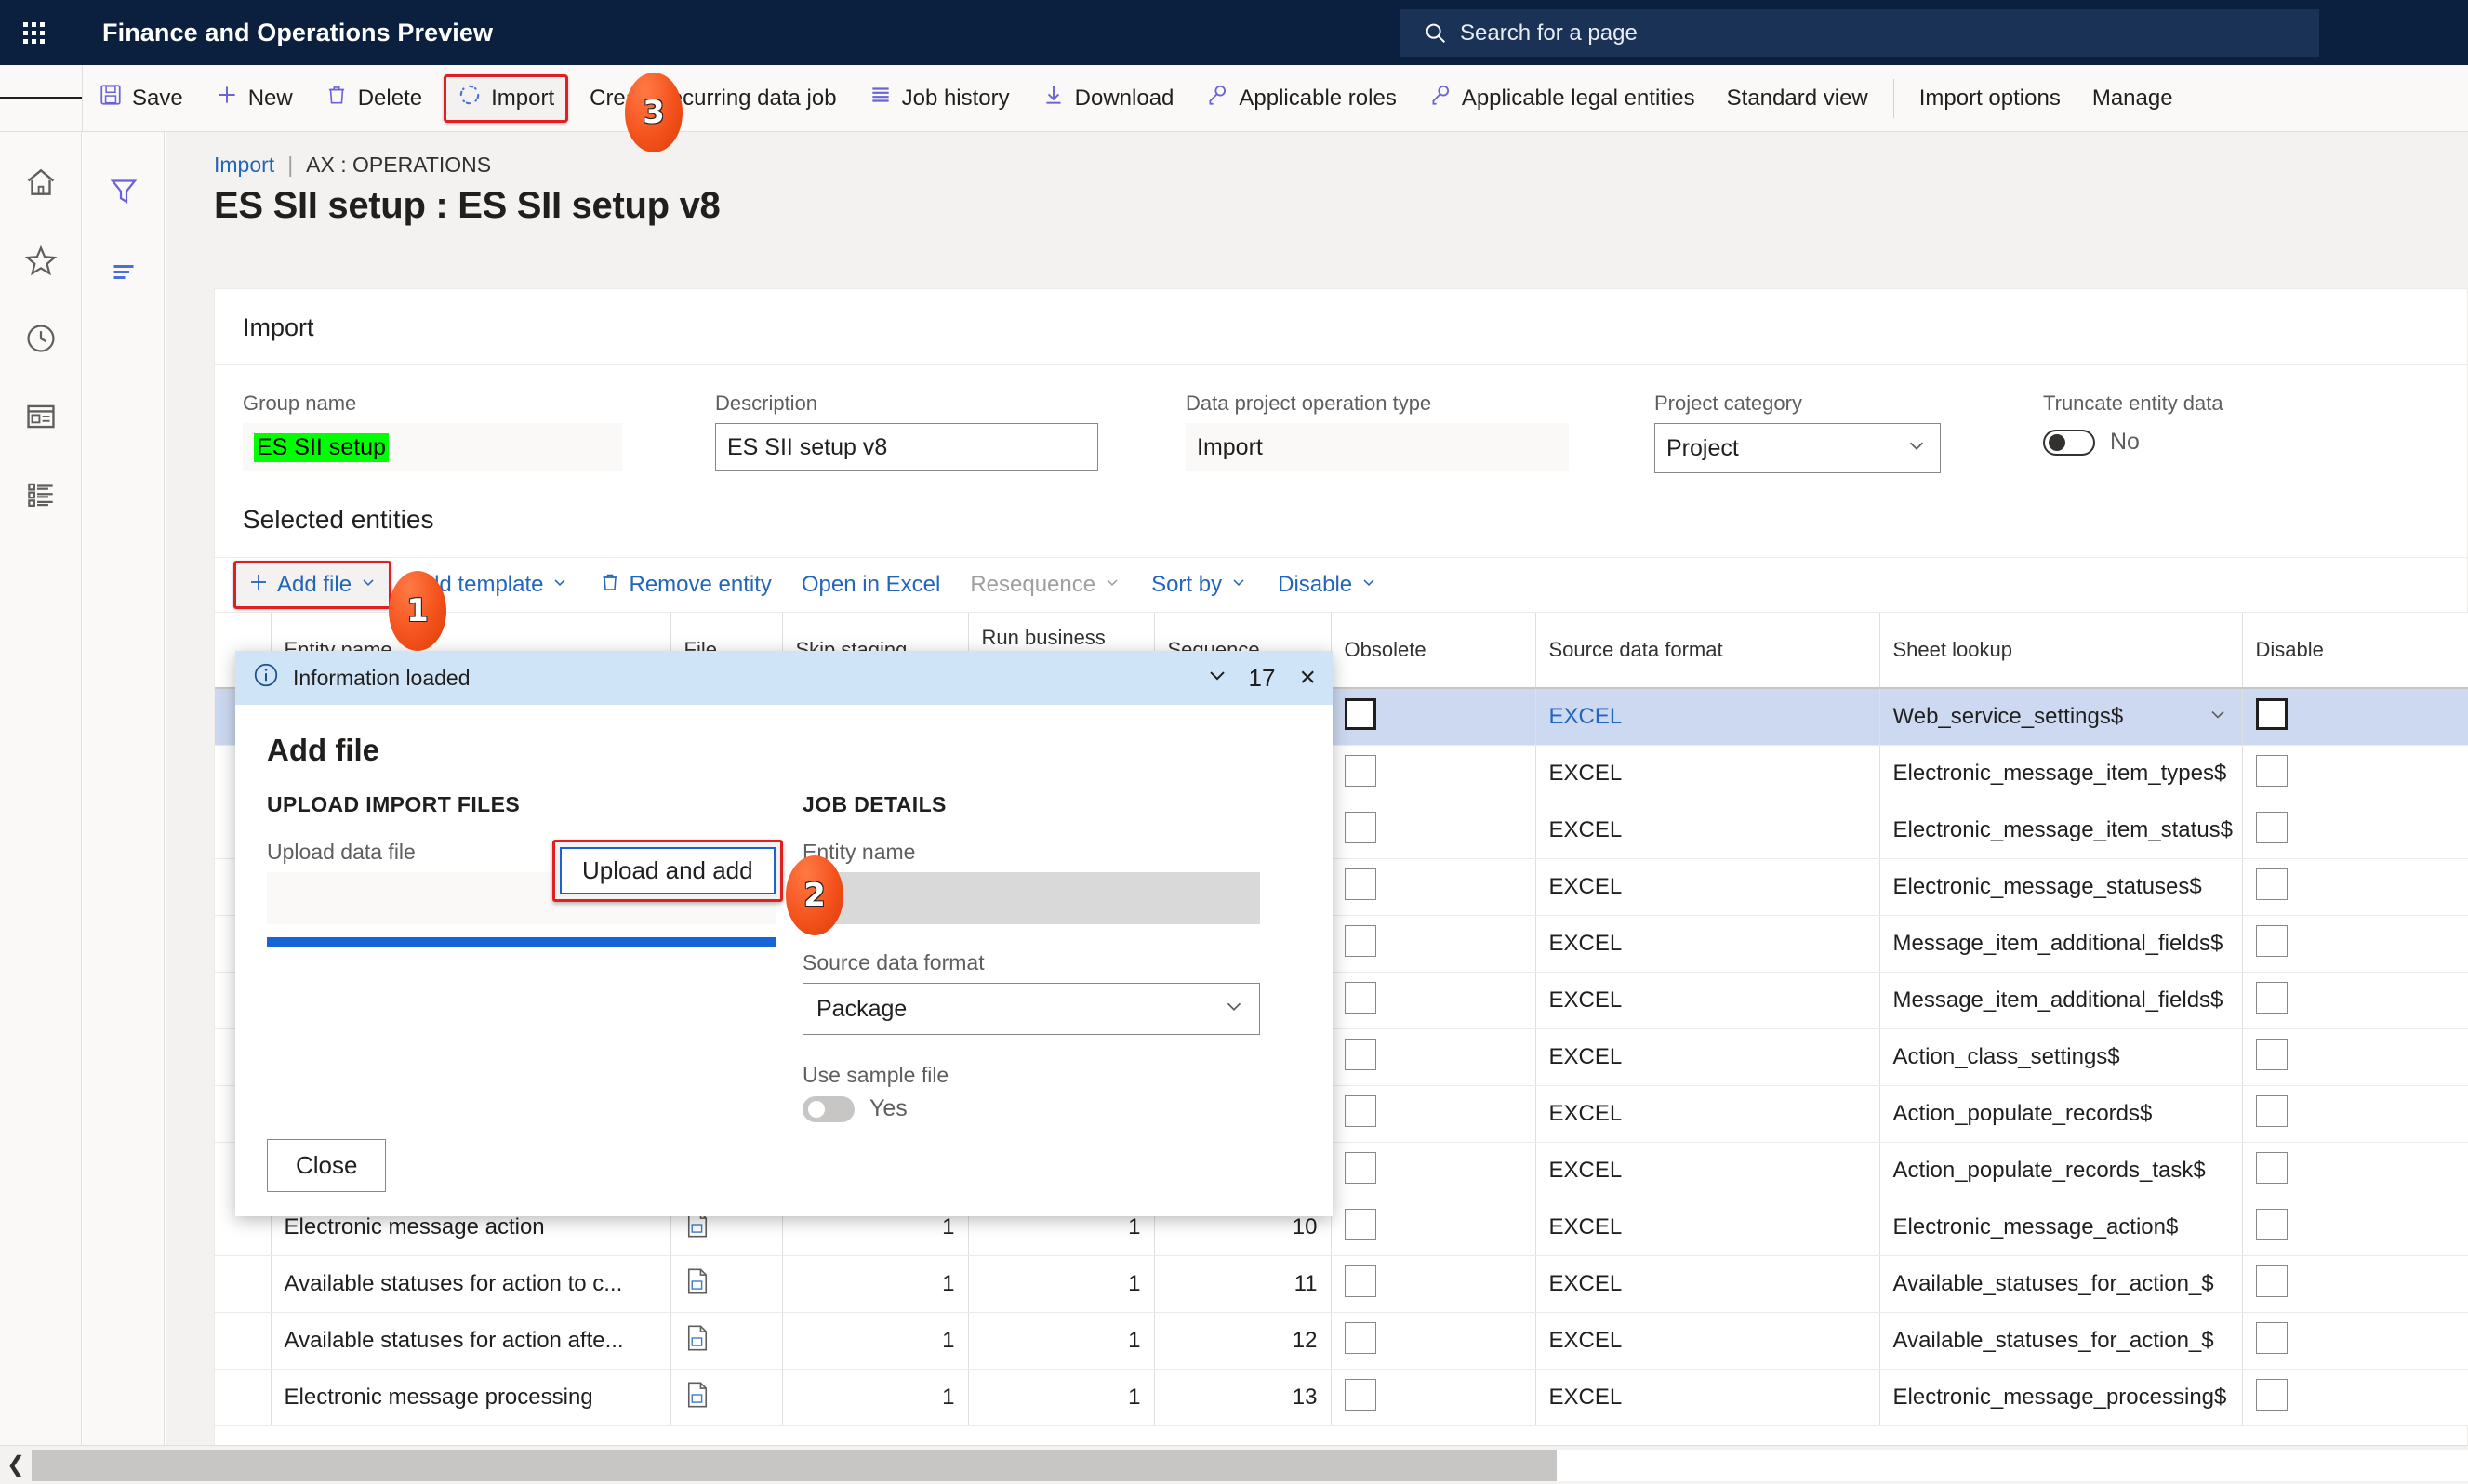 The image size is (2468, 1484). I want to click on import-options-tab: Import options, so click(1991, 98).